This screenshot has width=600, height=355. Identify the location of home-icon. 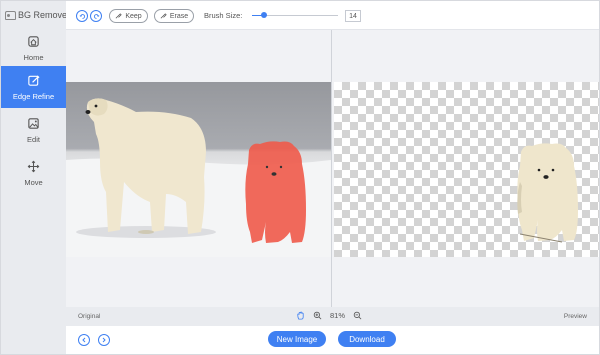
(33, 41).